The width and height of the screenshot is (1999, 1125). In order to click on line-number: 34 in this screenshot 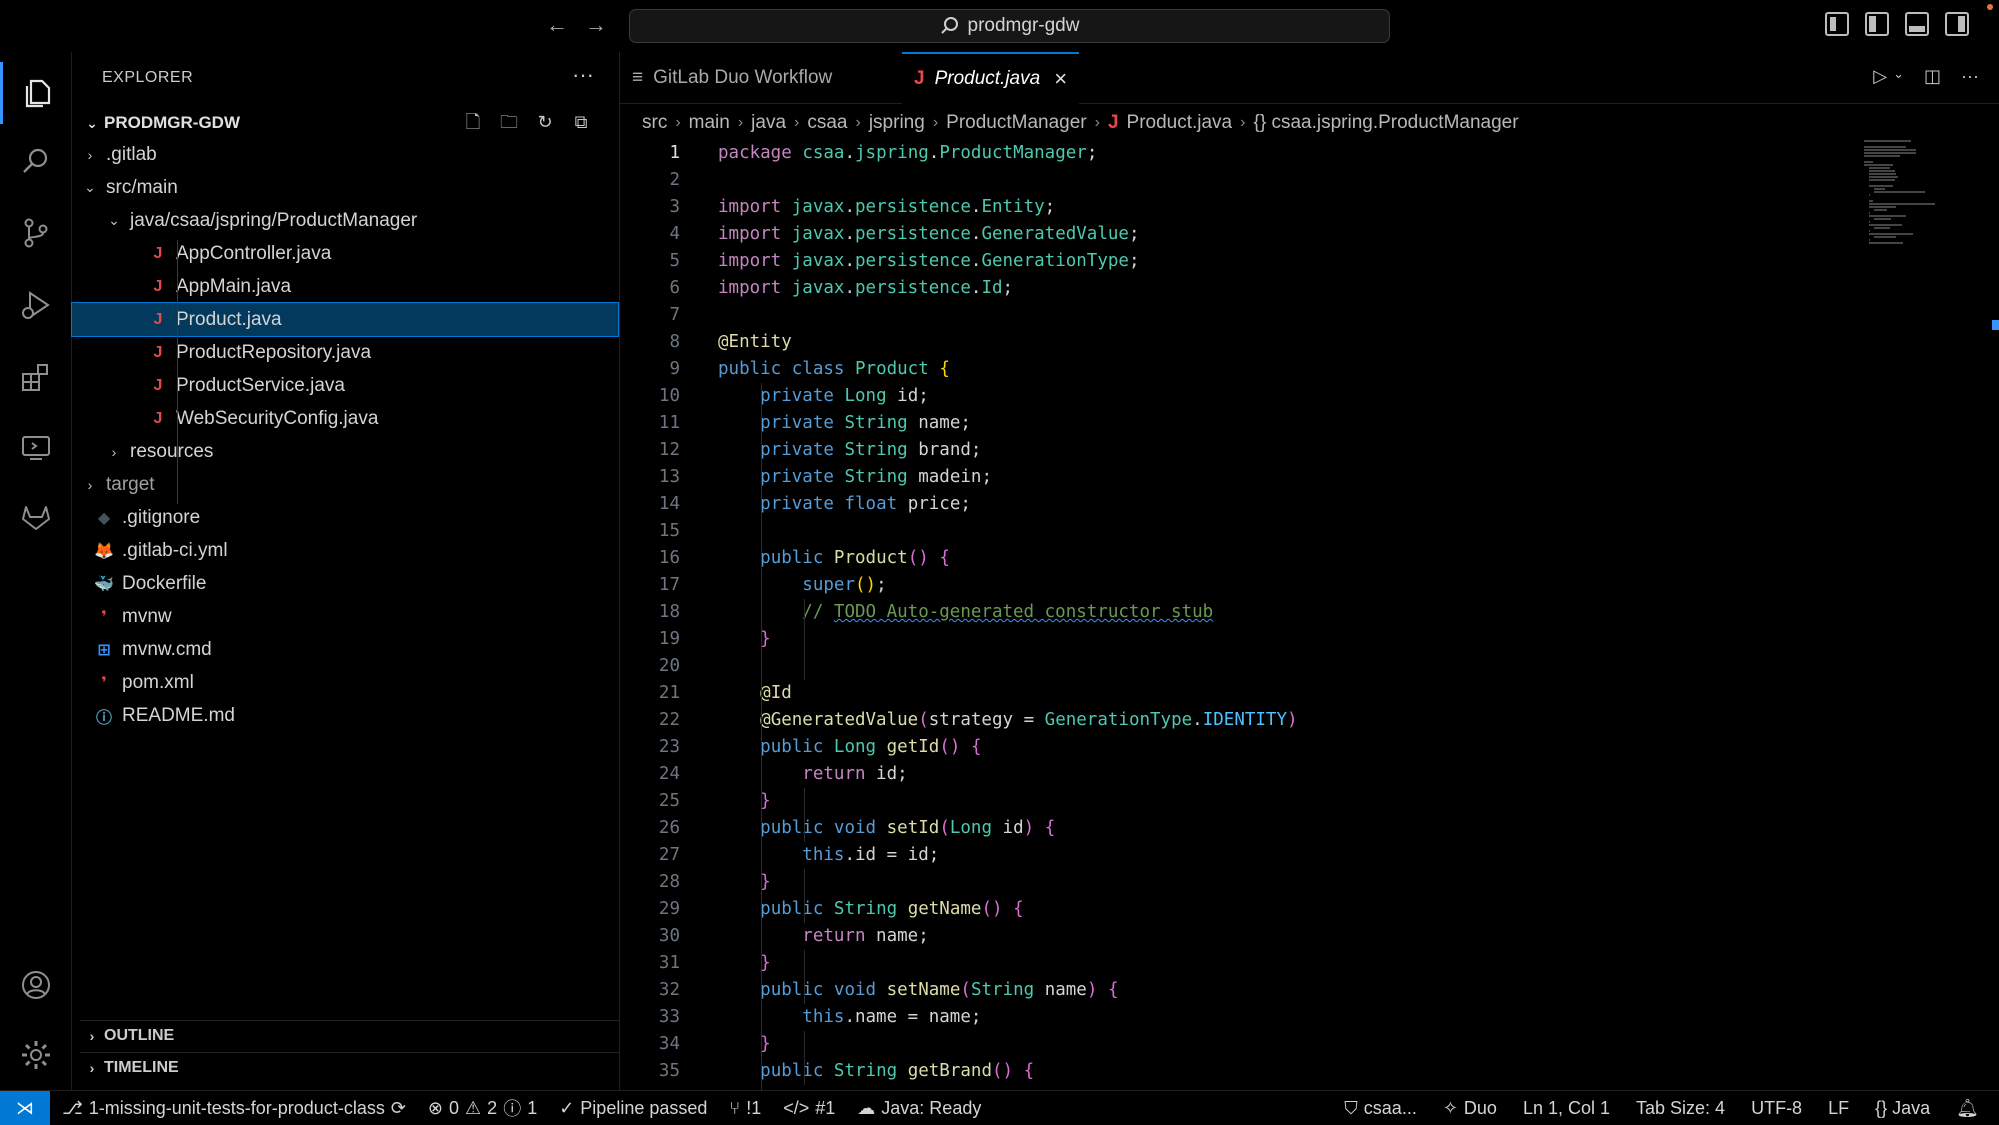, I will do `click(669, 1044)`.